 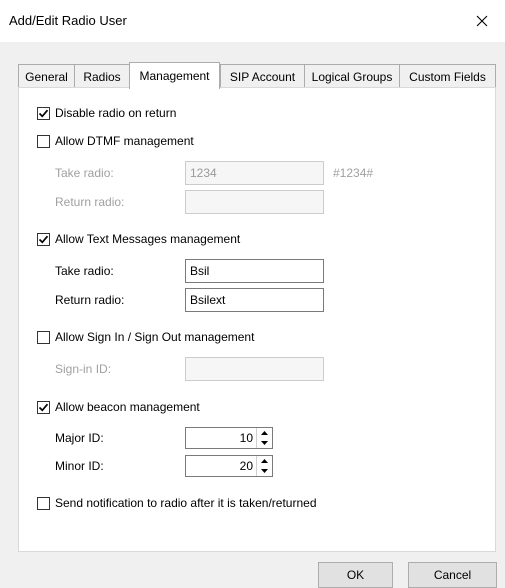 What do you see at coordinates (68, 20) in the screenshot?
I see `window-title: Add/Edit Radio User` at bounding box center [68, 20].